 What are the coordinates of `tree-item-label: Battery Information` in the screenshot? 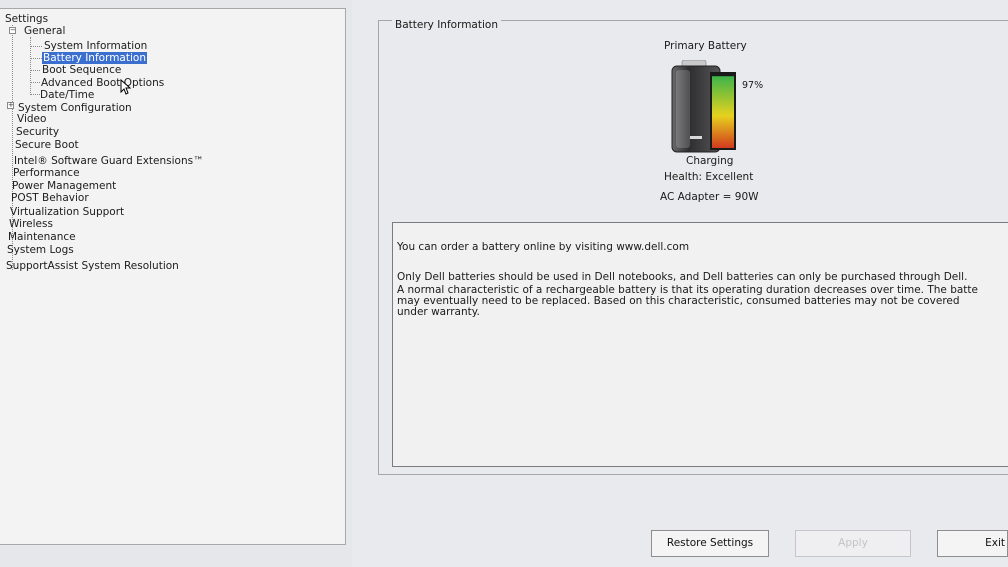 It's located at (94, 58).